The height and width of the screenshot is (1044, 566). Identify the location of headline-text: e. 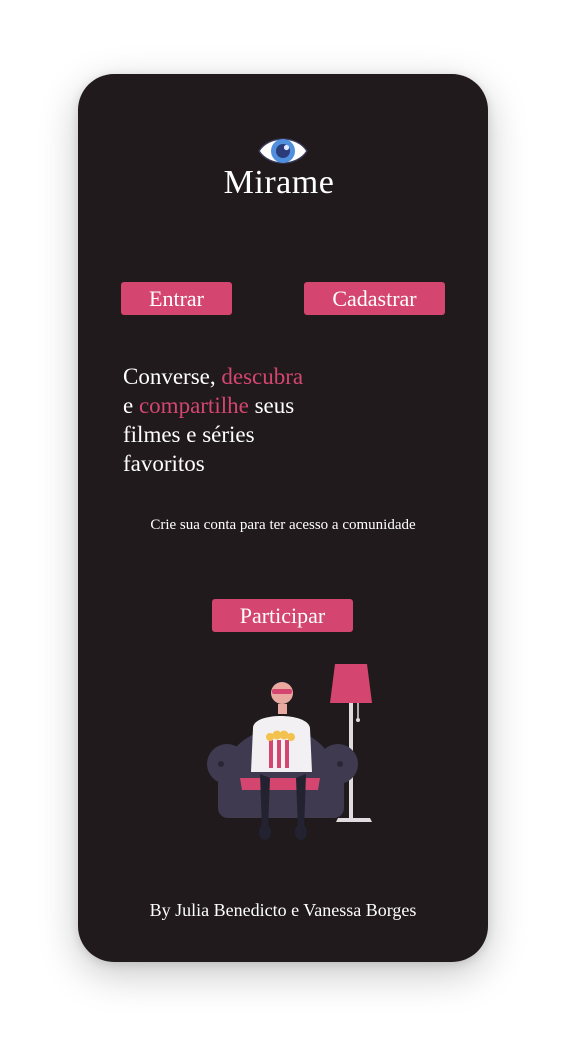
(131, 405).